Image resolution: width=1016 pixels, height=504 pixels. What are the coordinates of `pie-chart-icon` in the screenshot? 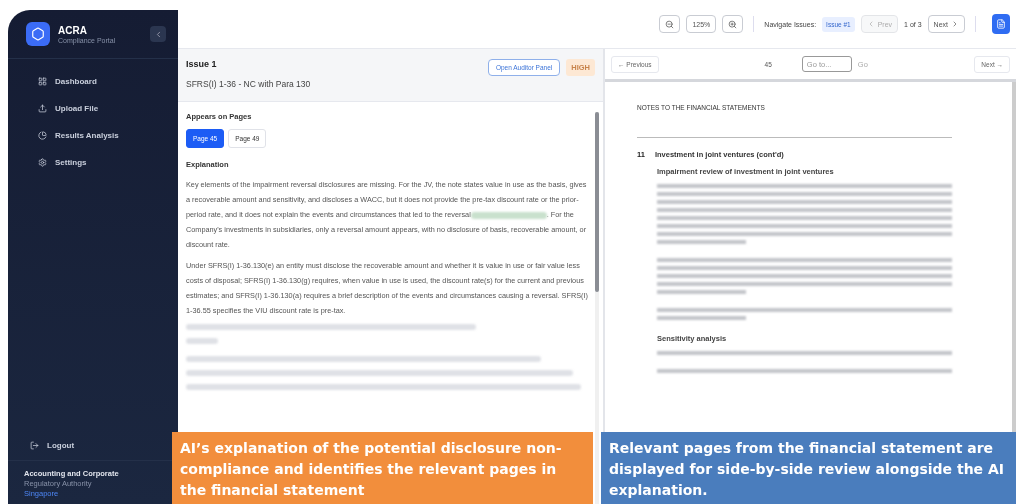 It's located at (42, 135).